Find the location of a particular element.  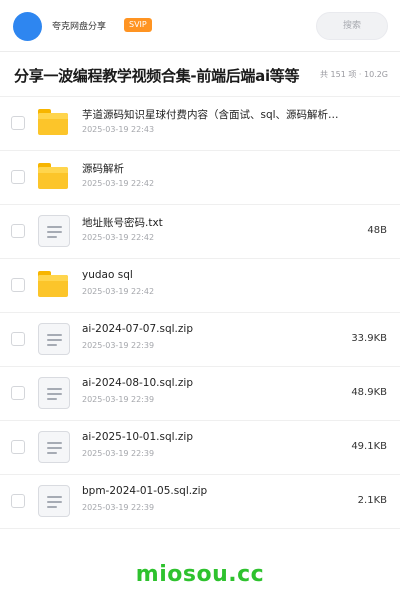

search-button: 搜索 is located at coordinates (352, 26).